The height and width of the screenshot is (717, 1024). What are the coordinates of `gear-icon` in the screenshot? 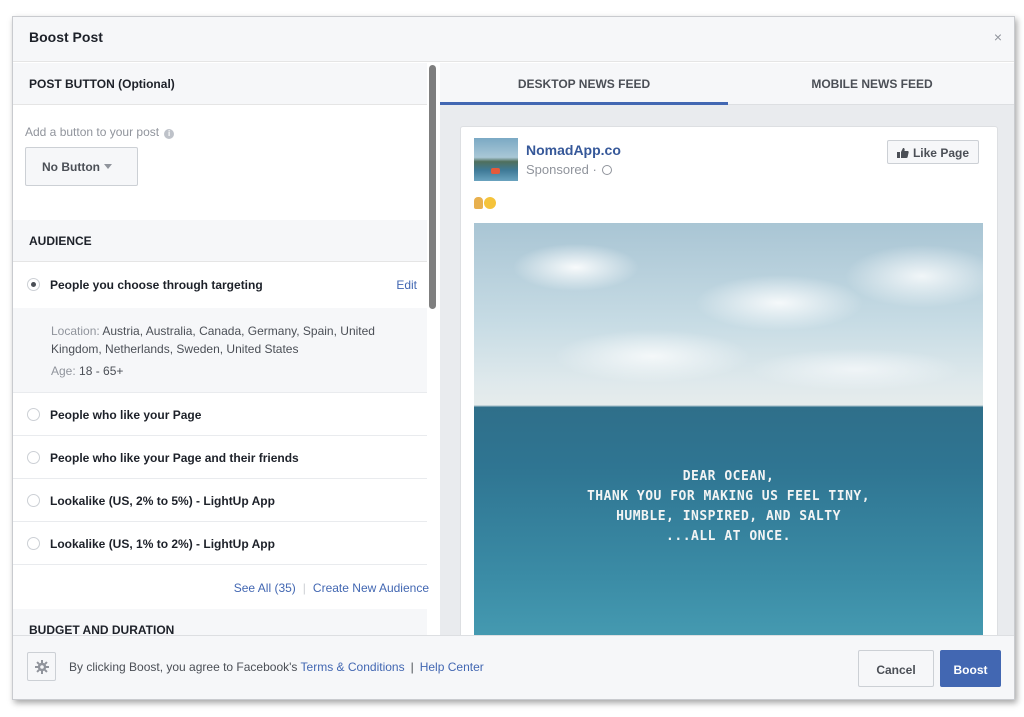 It's located at (42, 667).